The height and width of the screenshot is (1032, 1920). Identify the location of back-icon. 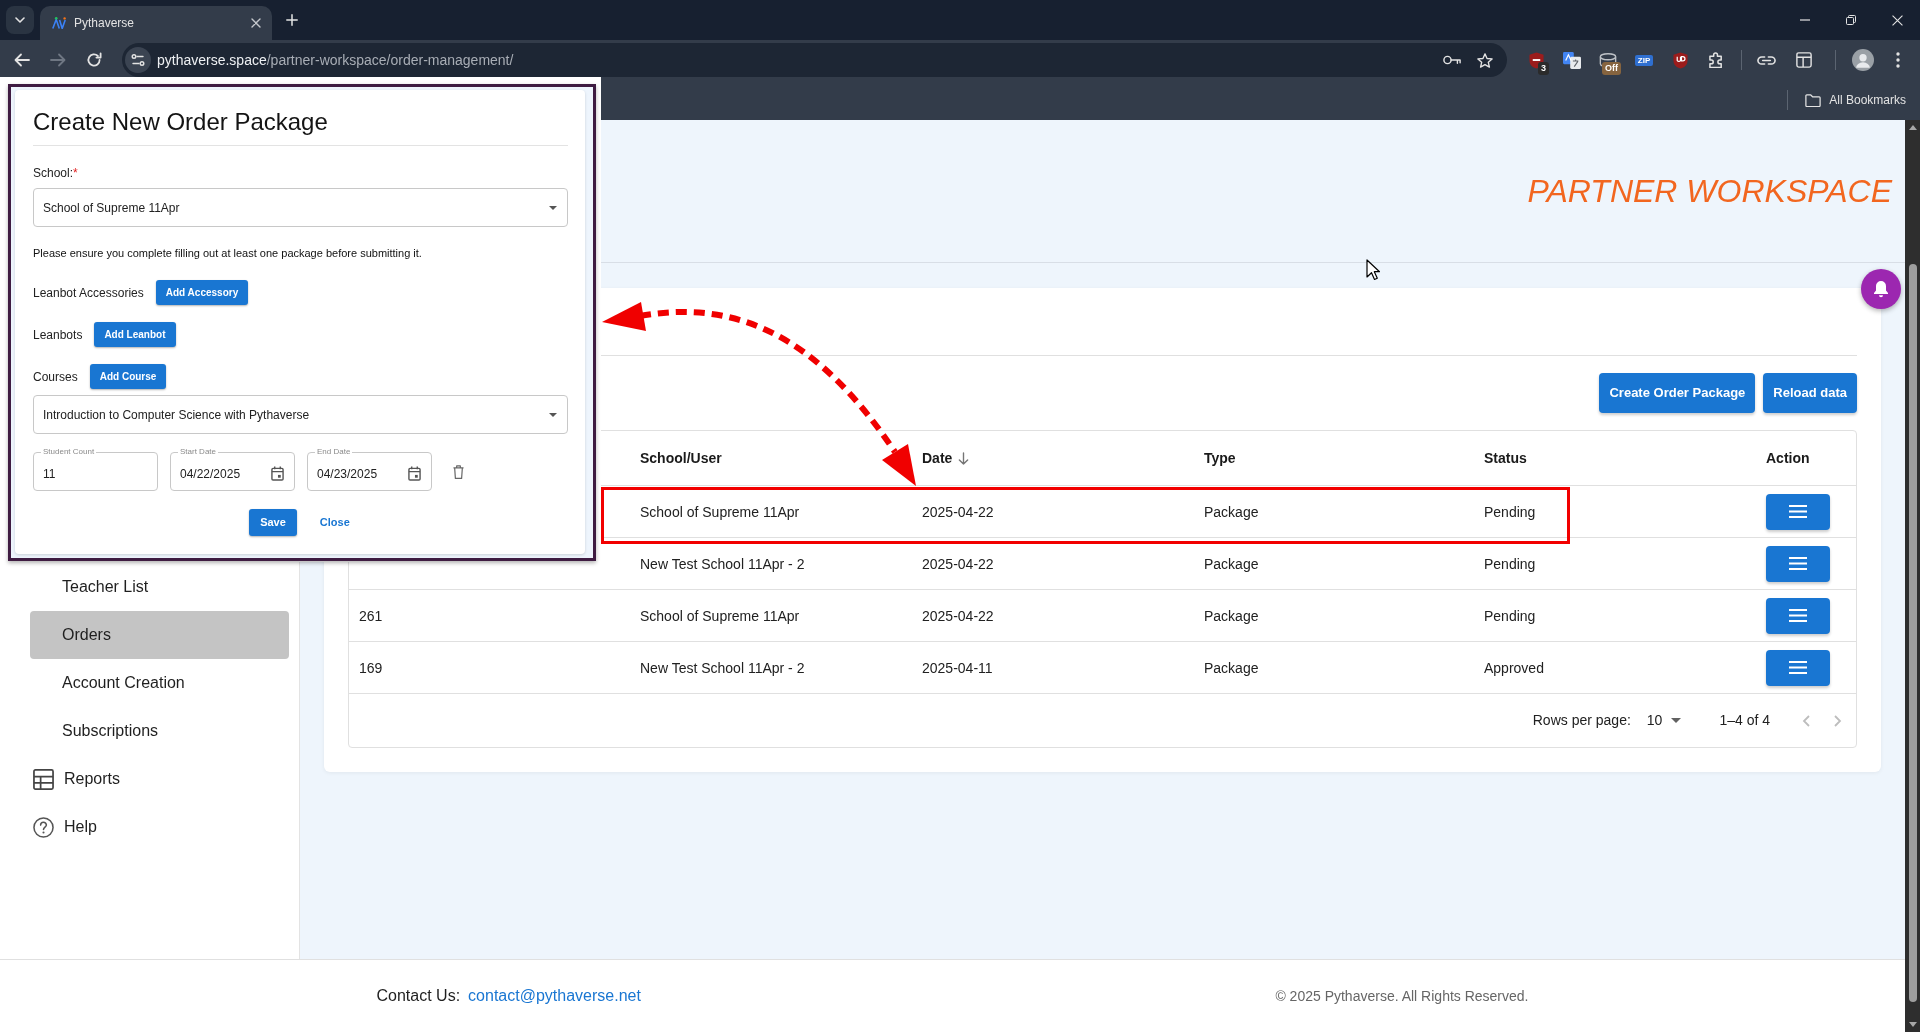
(22, 60).